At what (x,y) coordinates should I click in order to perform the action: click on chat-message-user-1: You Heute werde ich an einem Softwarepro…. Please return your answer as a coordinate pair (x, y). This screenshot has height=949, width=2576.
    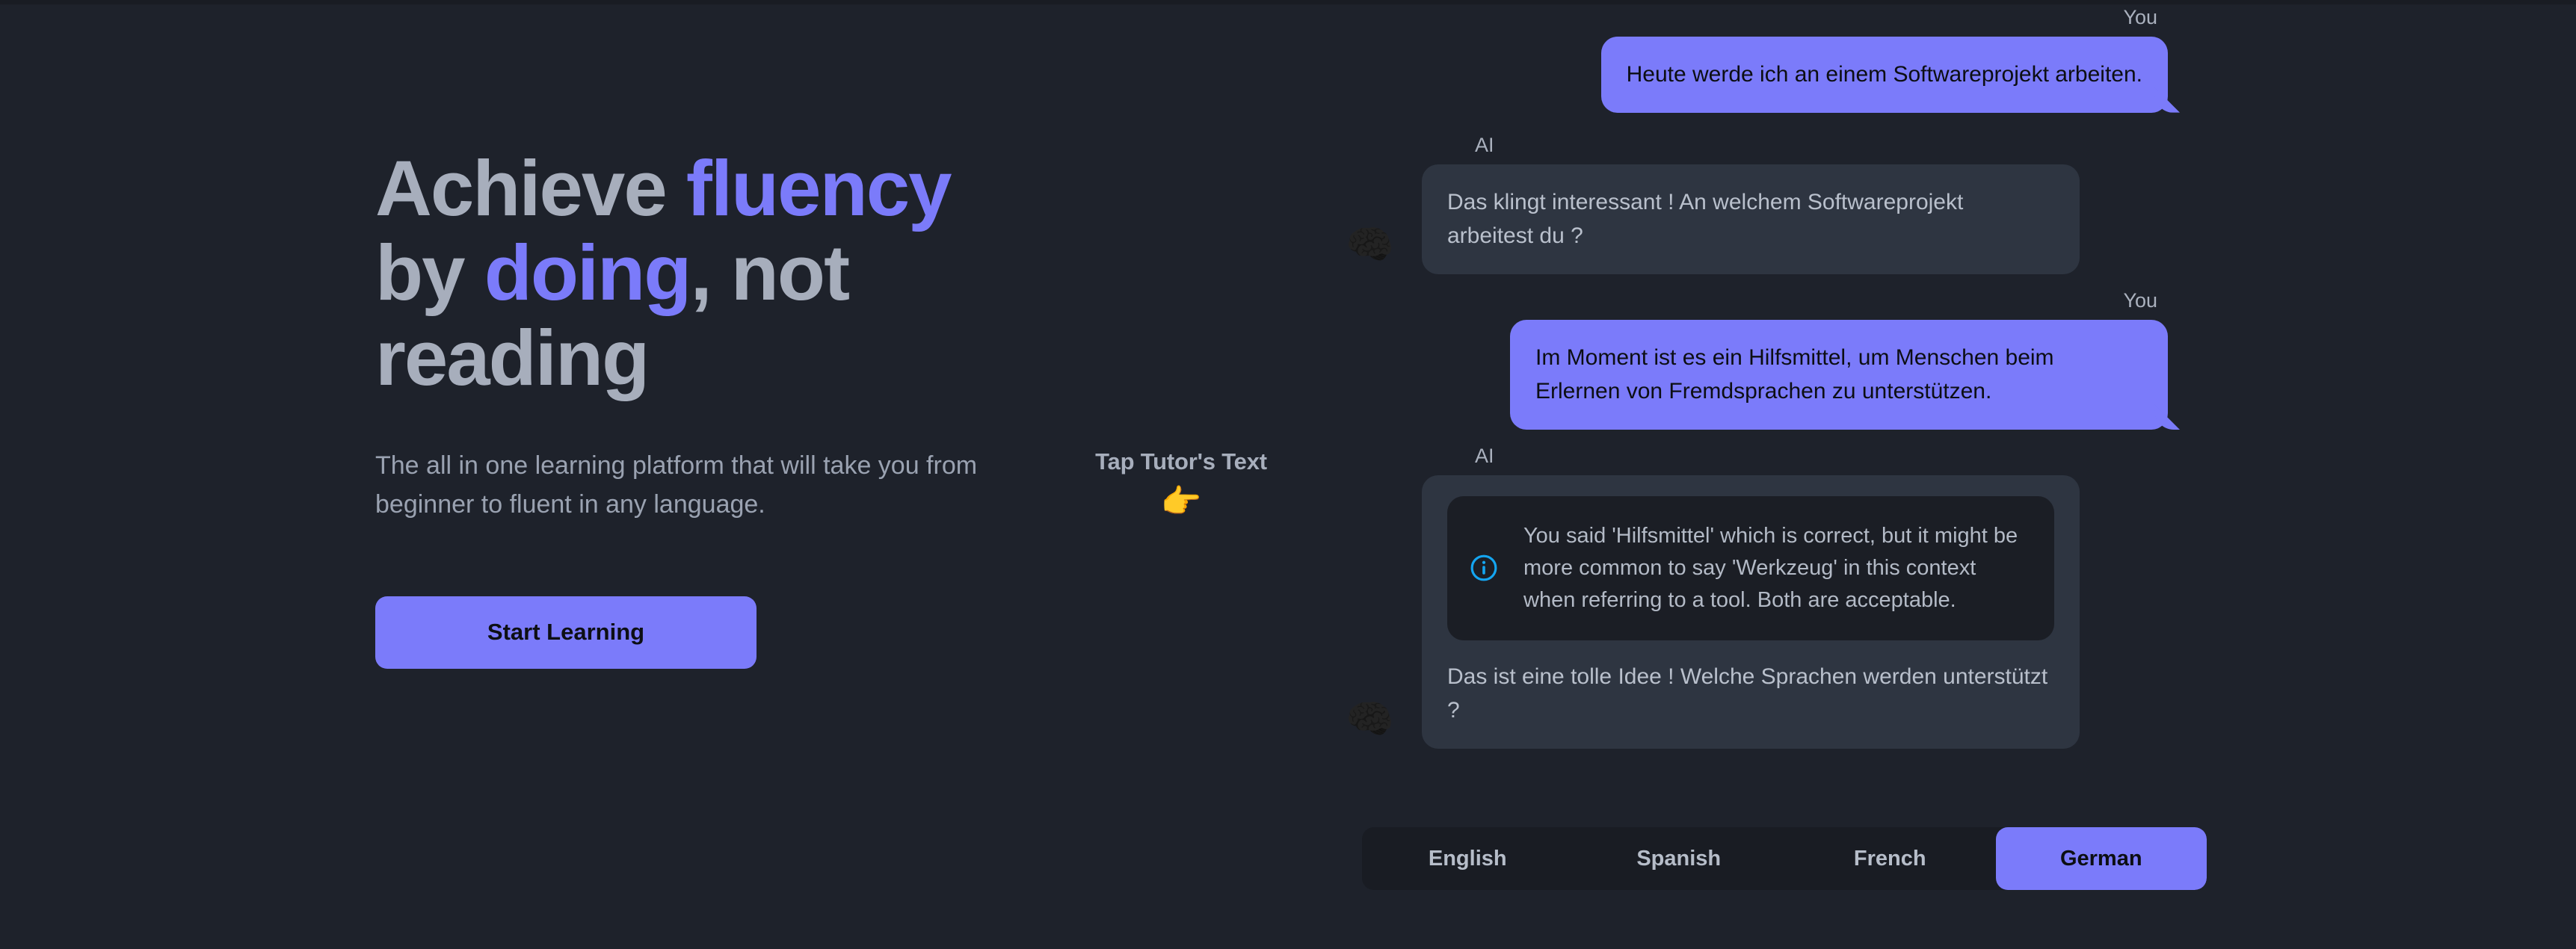
    Looking at the image, I should click on (1757, 60).